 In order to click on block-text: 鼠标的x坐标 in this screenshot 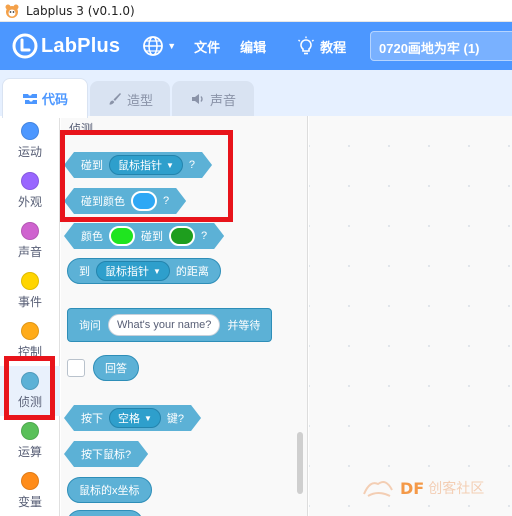, I will do `click(109, 491)`.